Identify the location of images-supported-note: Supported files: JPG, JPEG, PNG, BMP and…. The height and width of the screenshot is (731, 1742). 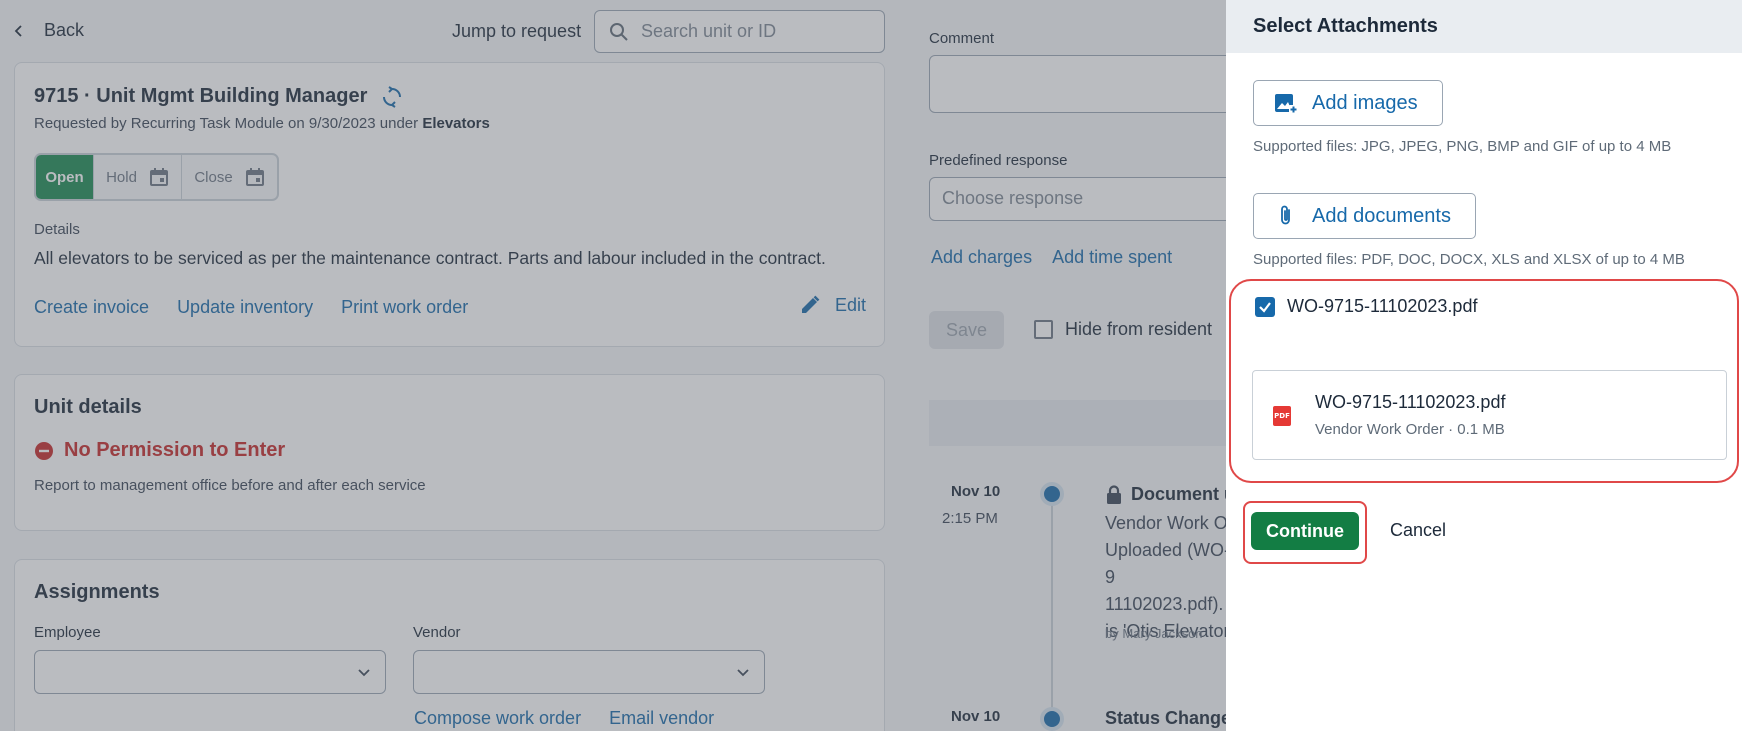
(1462, 146).